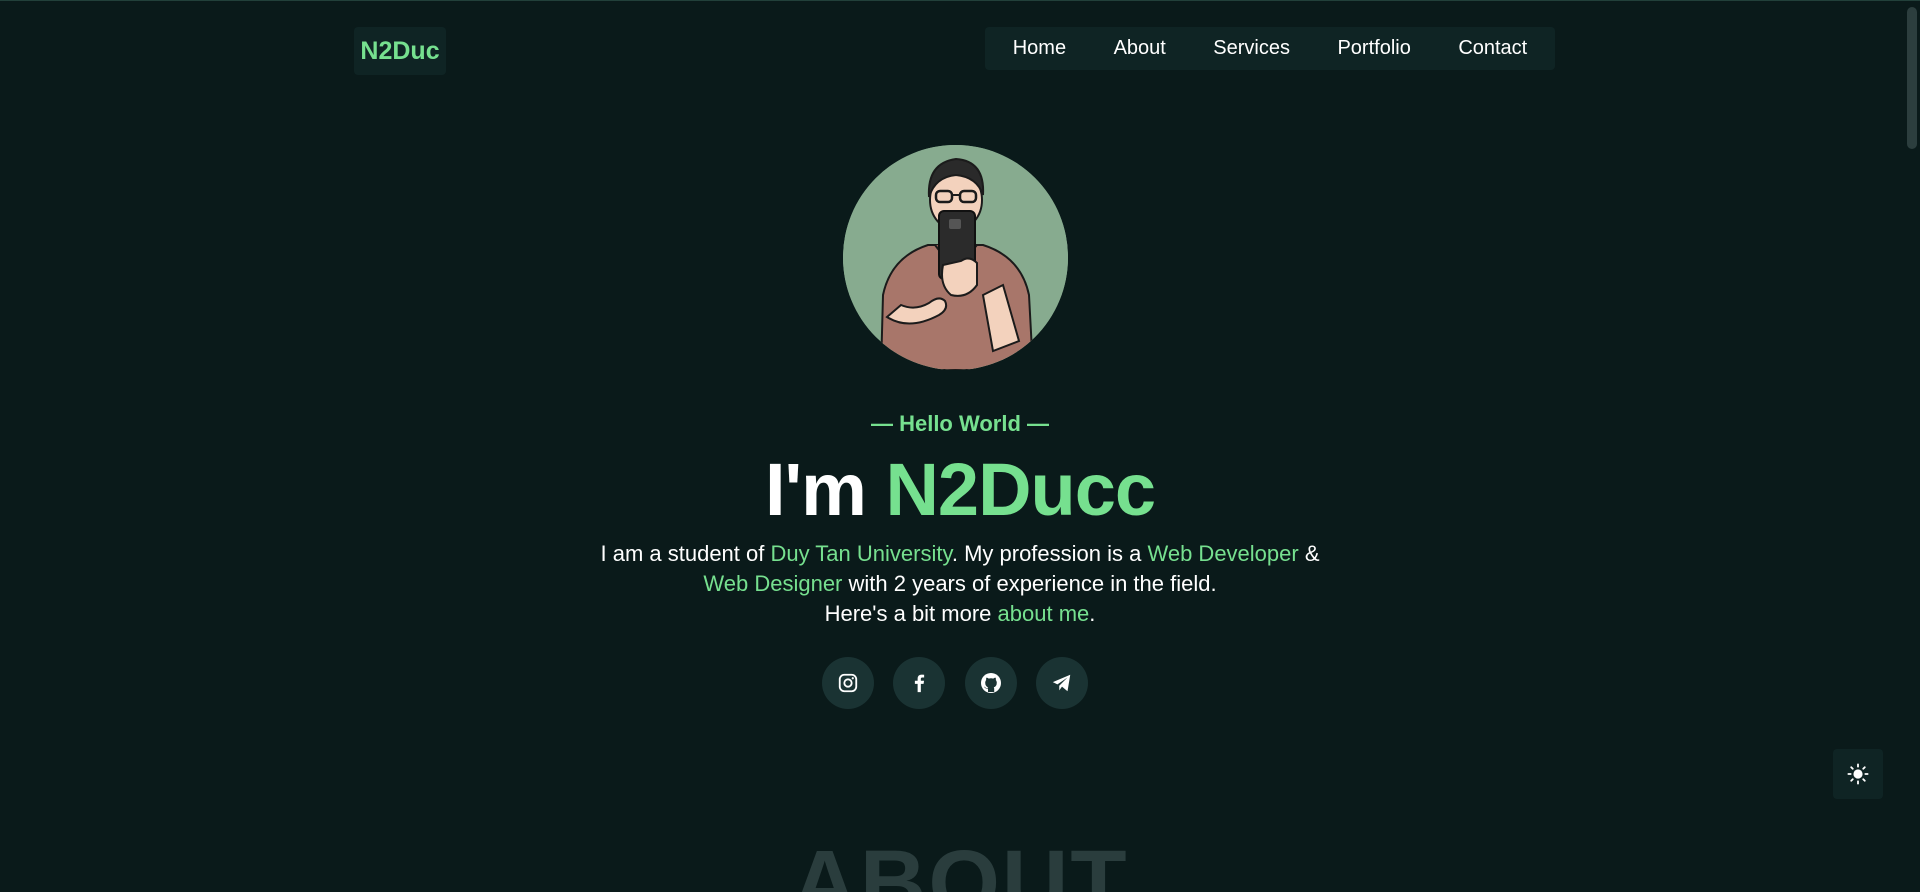  I want to click on bio-role-developer: Web Developer, so click(1223, 553).